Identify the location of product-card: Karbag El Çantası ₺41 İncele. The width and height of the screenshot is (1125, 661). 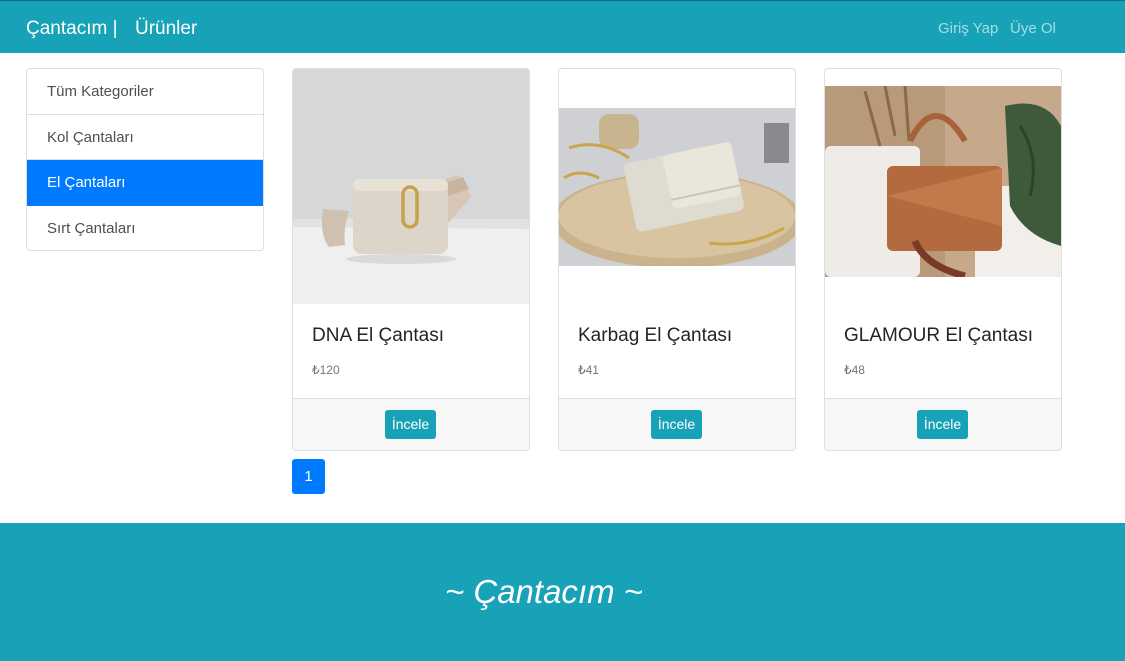
(677, 259).